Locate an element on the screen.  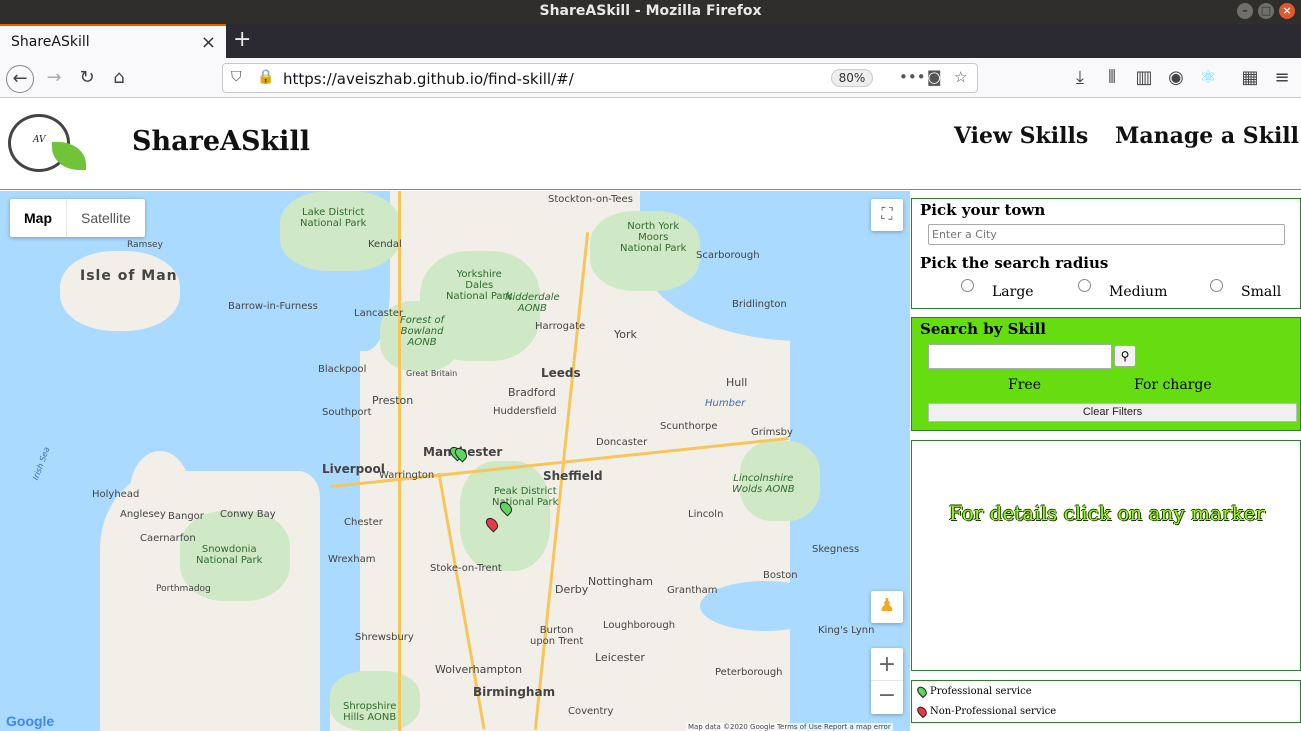
forward-icon: → is located at coordinates (54, 79).